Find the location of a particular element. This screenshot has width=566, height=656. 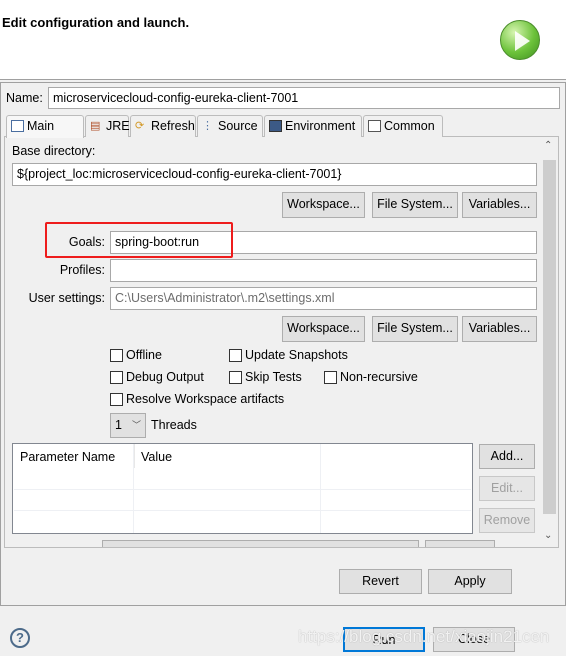

run-button: Run is located at coordinates (384, 639).